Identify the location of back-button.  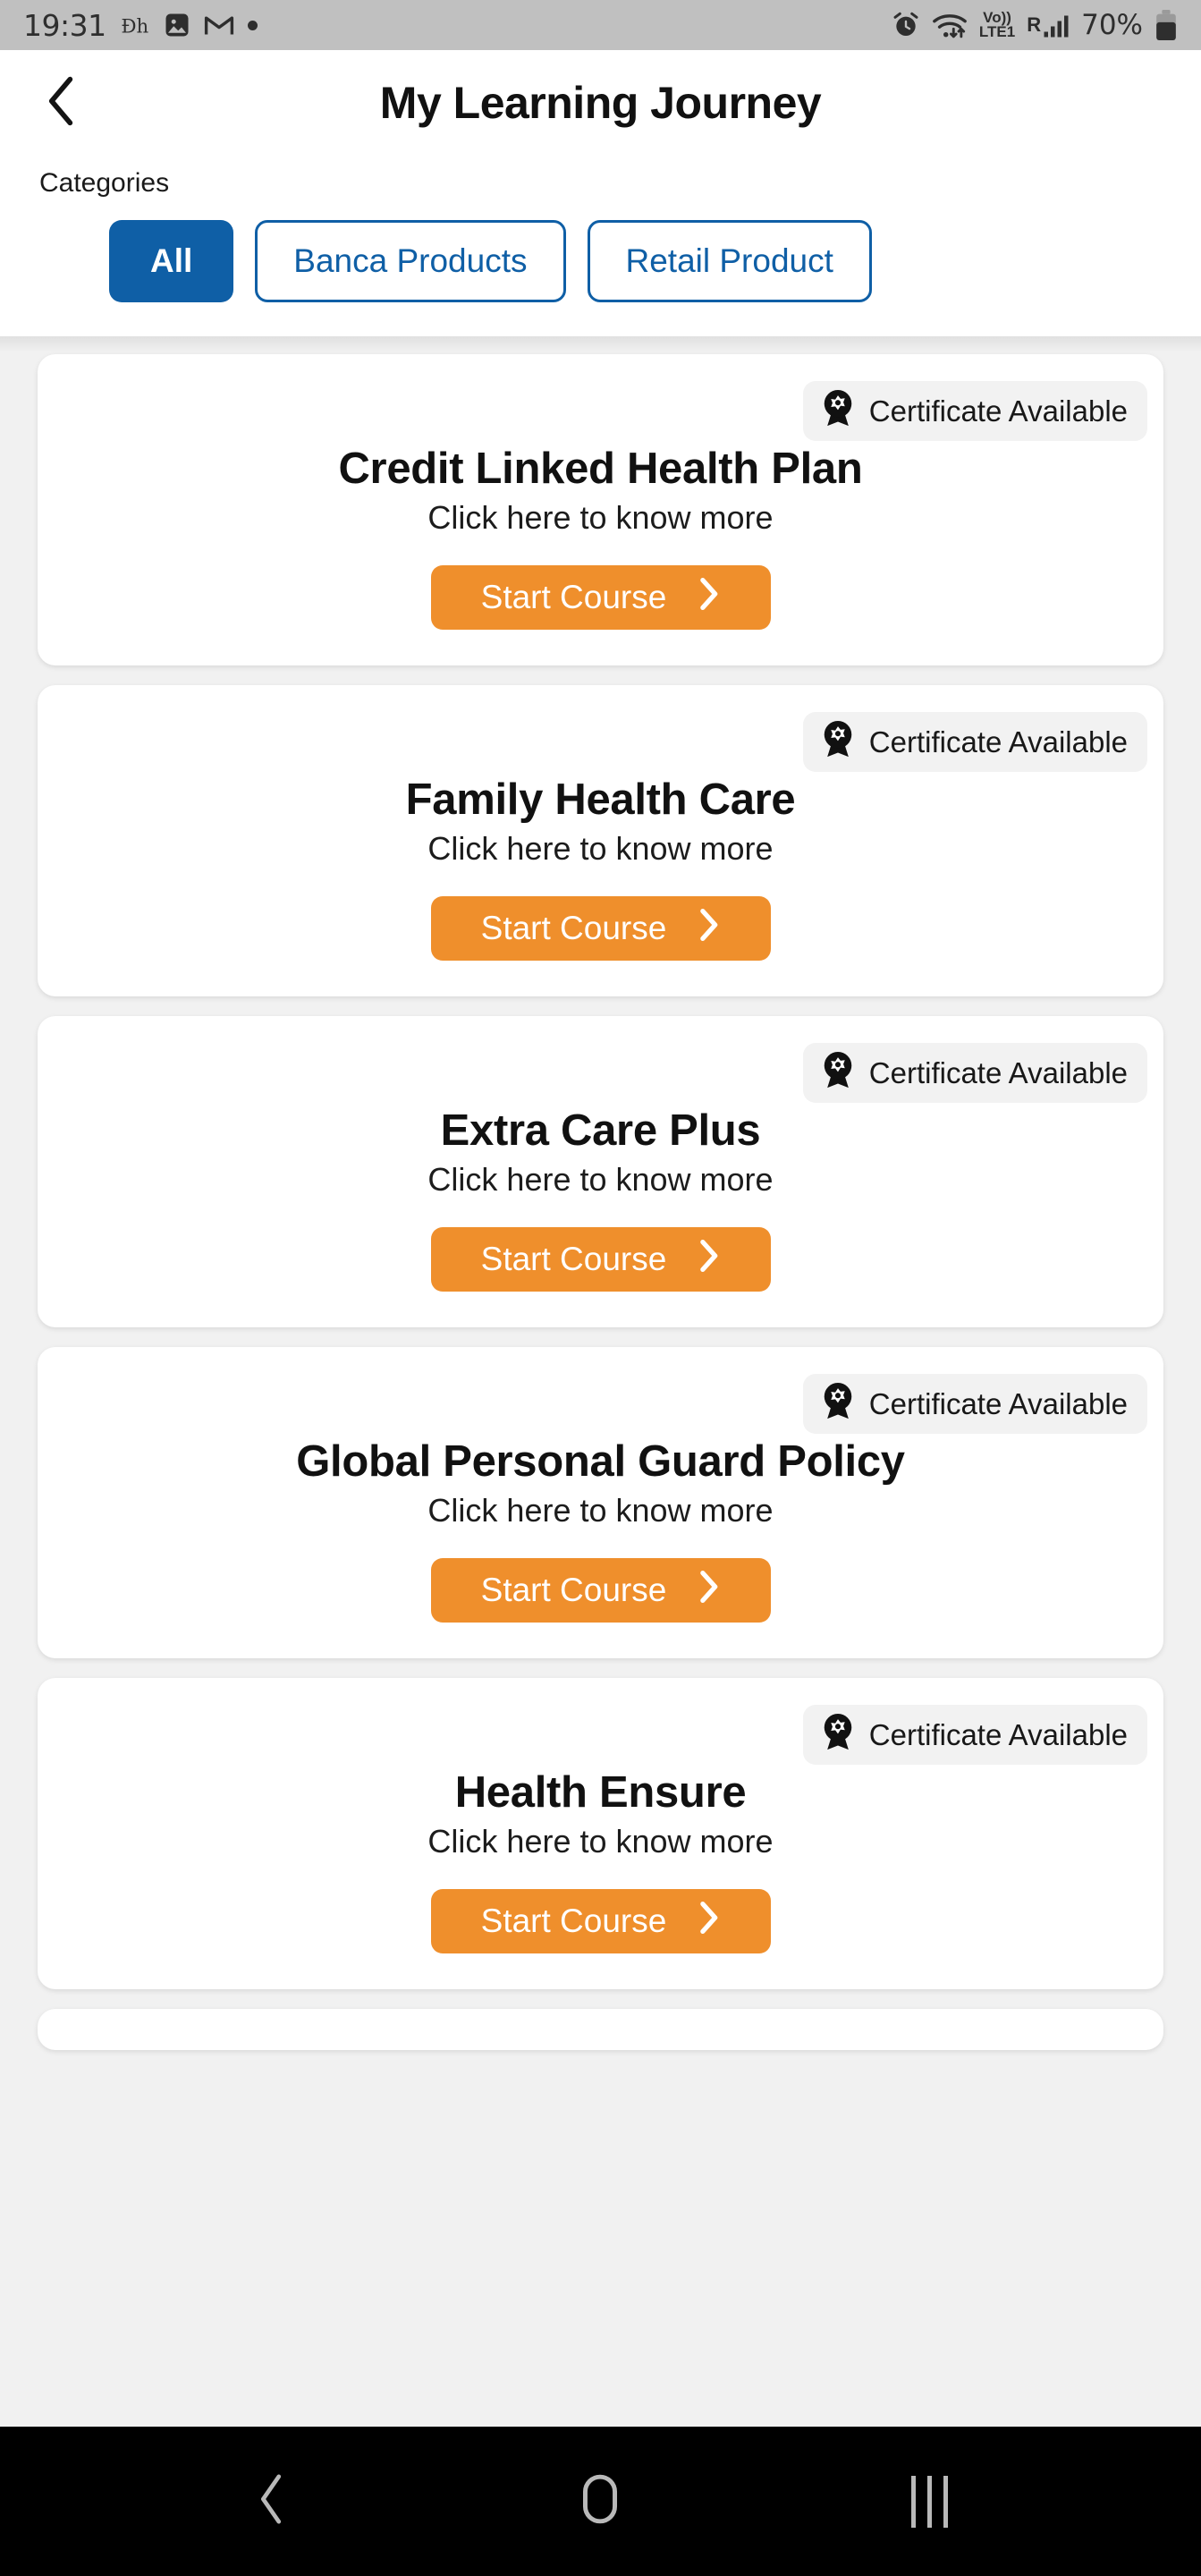
(62, 103).